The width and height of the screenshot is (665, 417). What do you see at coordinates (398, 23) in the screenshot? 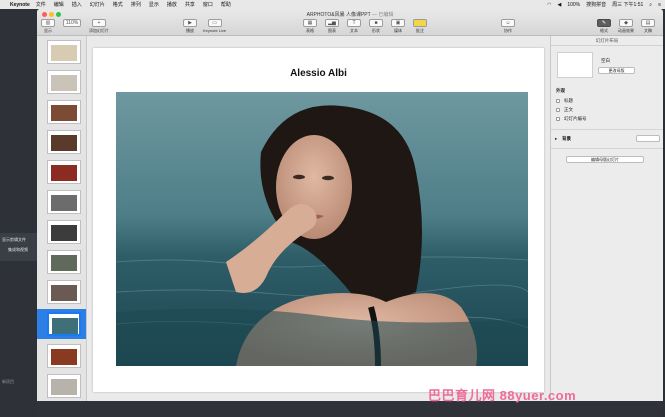
I see `media-icon: ▣` at bounding box center [398, 23].